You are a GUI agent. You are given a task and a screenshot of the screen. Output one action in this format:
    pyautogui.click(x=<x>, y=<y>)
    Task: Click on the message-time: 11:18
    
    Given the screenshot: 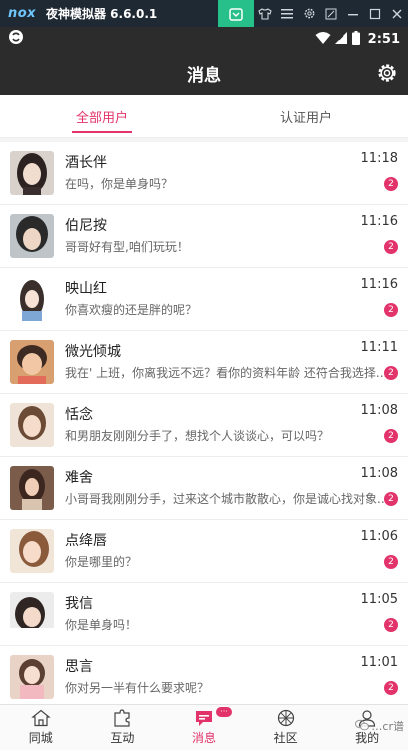 What is the action you would take?
    pyautogui.click(x=379, y=158)
    